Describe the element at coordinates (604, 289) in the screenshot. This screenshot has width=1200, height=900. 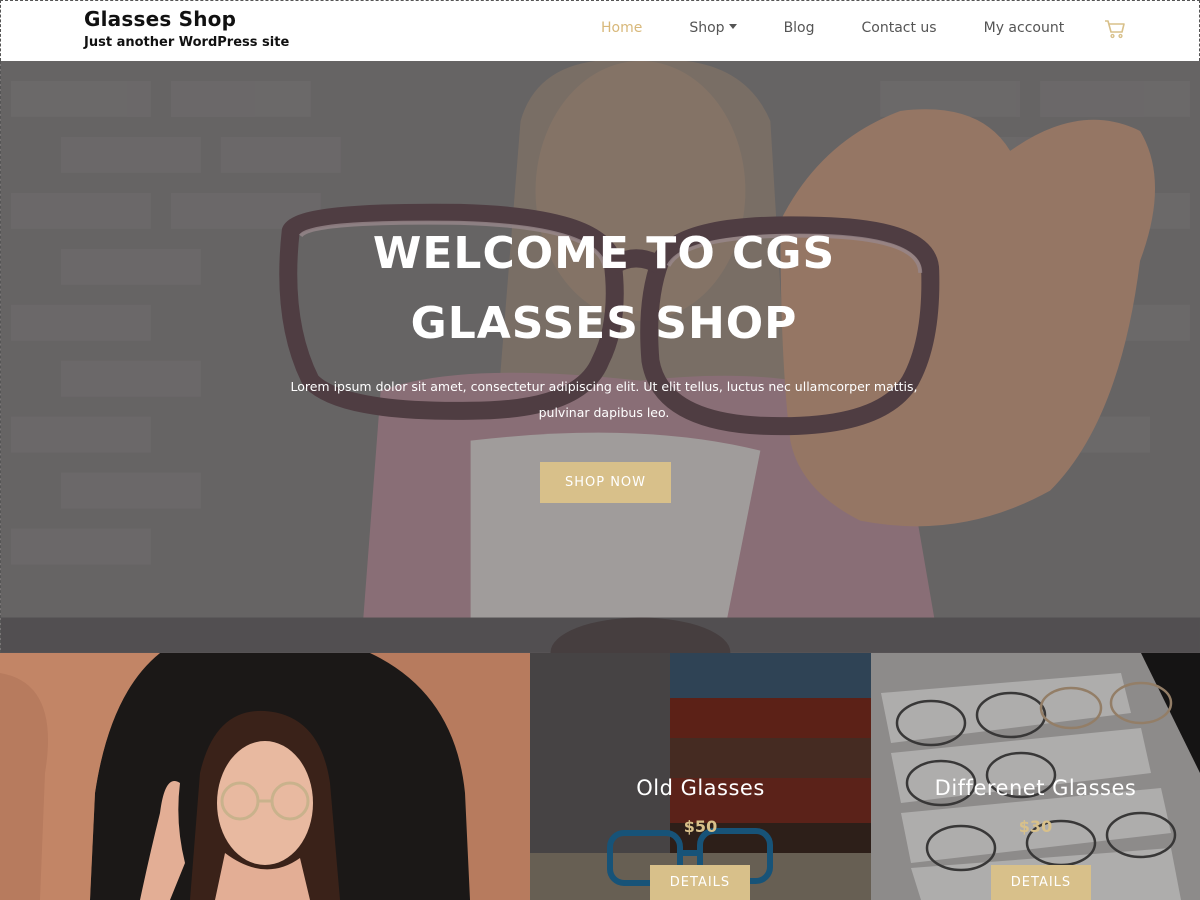
I see `hero-title: WELCOME TO CGS GLASSES SHOP` at that location.